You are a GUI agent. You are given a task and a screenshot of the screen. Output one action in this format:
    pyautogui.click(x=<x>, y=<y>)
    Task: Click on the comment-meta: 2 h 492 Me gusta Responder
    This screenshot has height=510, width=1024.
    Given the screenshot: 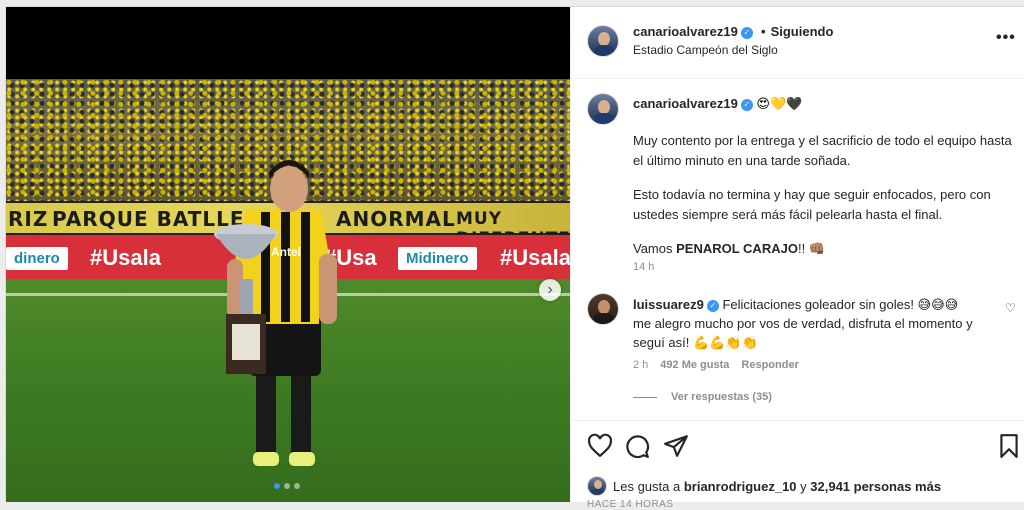 What is the action you would take?
    pyautogui.click(x=716, y=365)
    